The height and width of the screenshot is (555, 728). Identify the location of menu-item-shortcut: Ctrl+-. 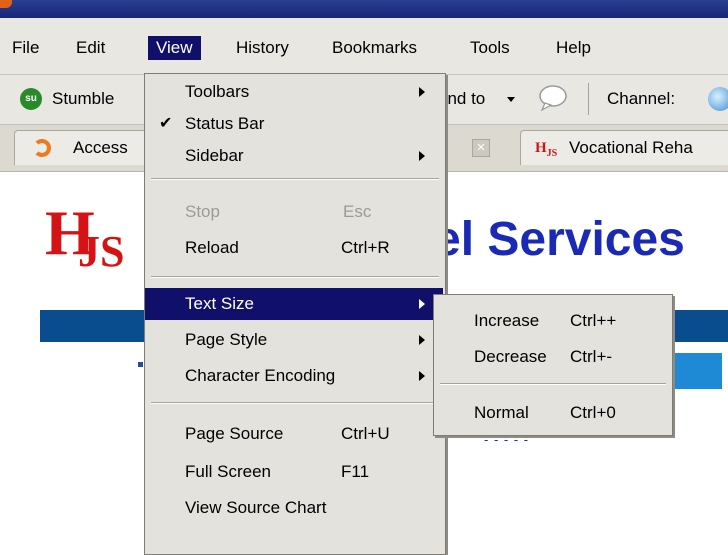
(591, 356).